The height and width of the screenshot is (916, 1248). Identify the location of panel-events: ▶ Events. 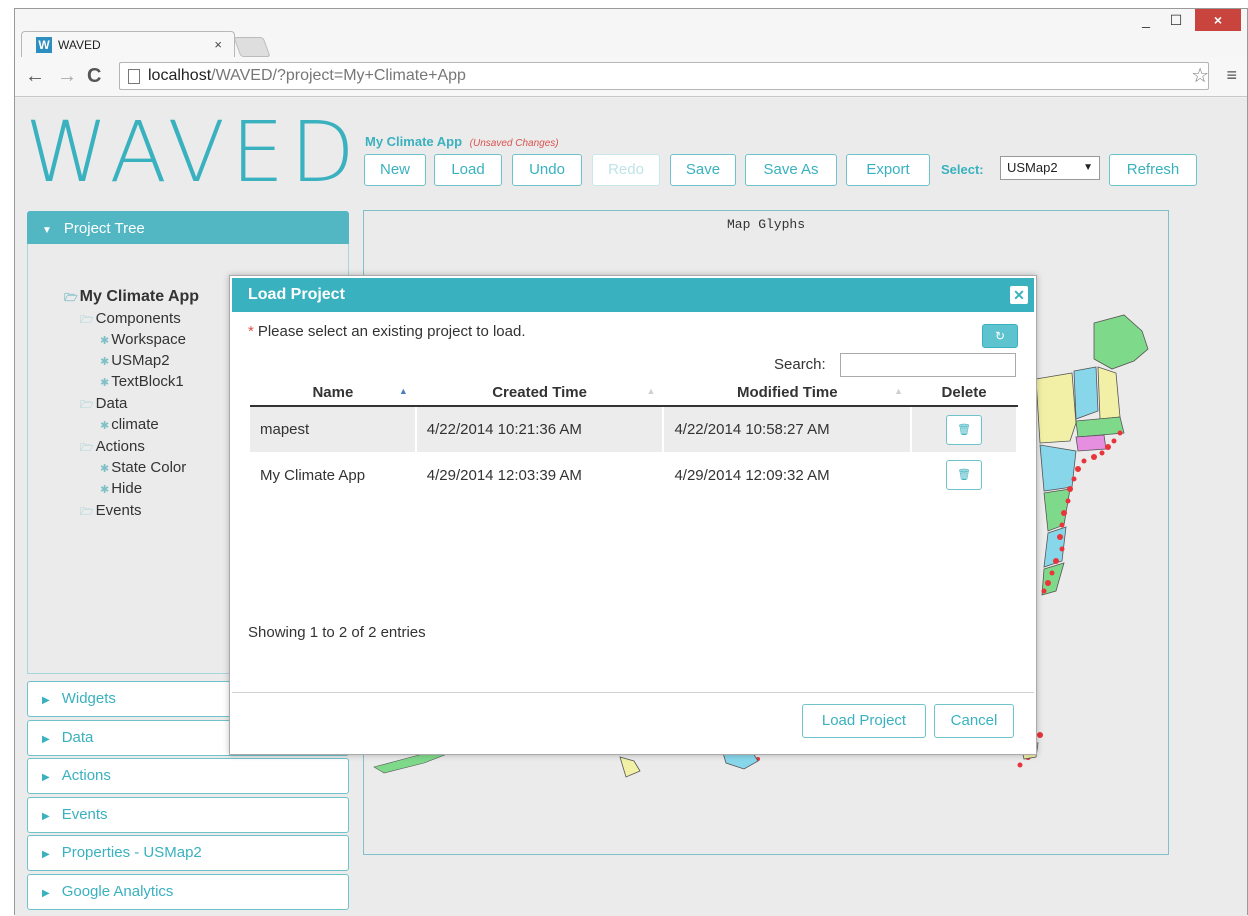
(188, 815).